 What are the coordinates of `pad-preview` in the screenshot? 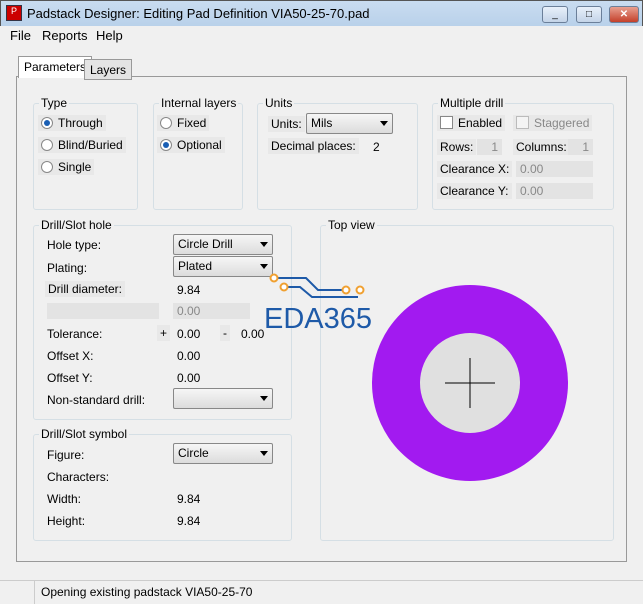 It's located at (470, 383).